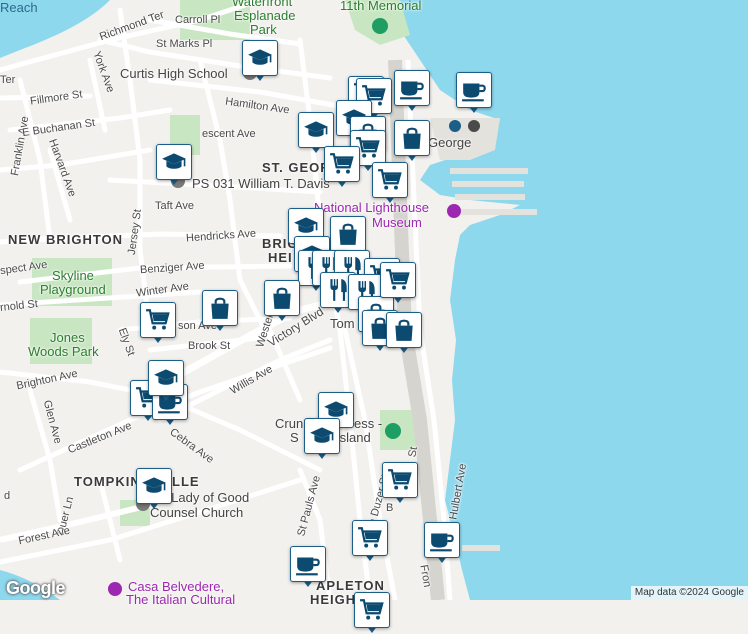 This screenshot has width=748, height=634. Describe the element at coordinates (66, 239) in the screenshot. I see `neighborhood-label: NEW BRIGHTON` at that location.